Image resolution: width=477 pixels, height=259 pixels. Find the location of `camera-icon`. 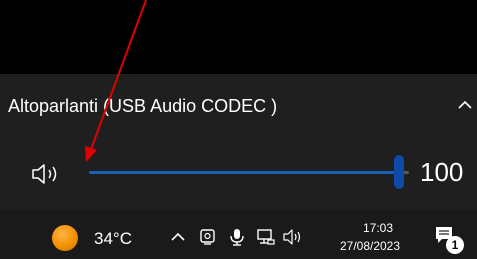

camera-icon is located at coordinates (208, 237).